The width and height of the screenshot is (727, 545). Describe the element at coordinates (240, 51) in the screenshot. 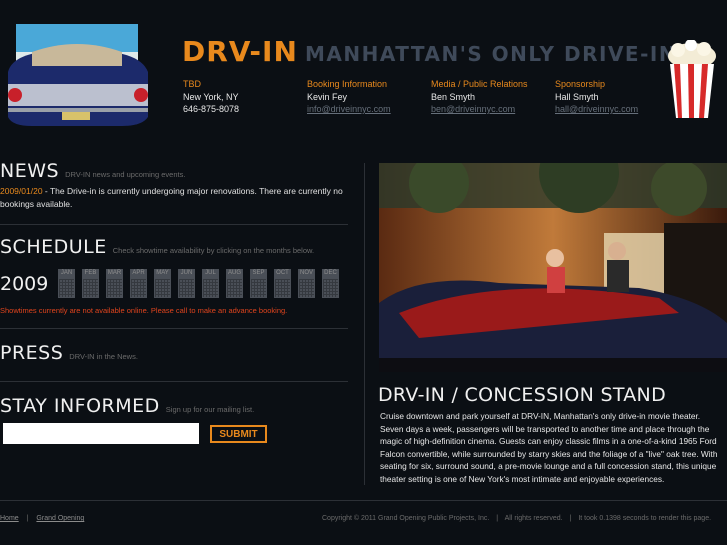

I see `site-logo: DRV-IN` at that location.